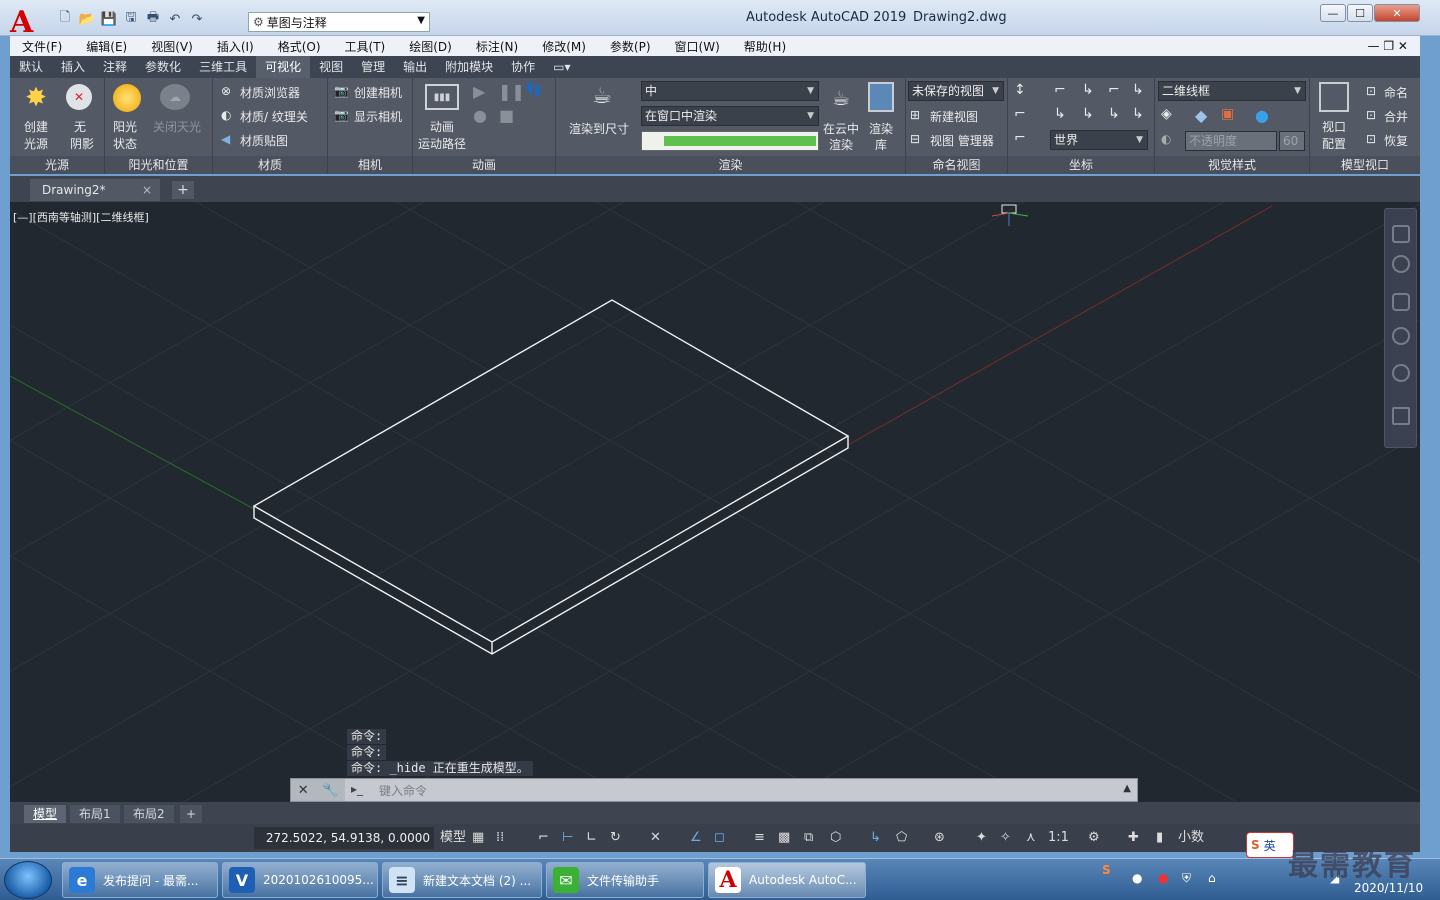 The image size is (1440, 900). Describe the element at coordinates (511, 91) in the screenshot. I see `pause-icon: ❚❚` at that location.